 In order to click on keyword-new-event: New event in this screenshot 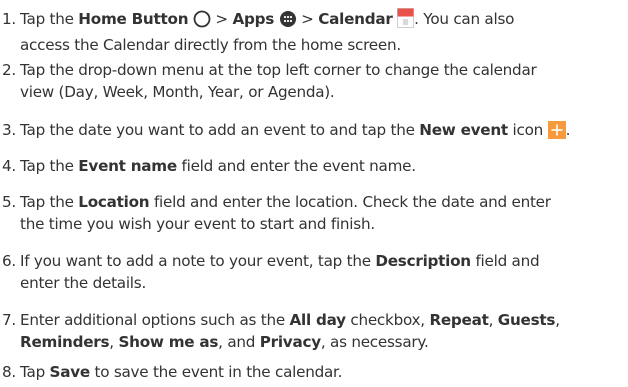, I will do `click(463, 130)`.